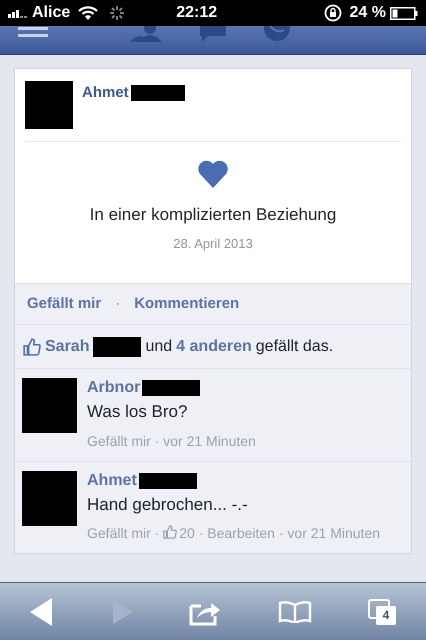 This screenshot has width=426, height=640. I want to click on comment-meta: Gefällt mir ·, so click(123, 533).